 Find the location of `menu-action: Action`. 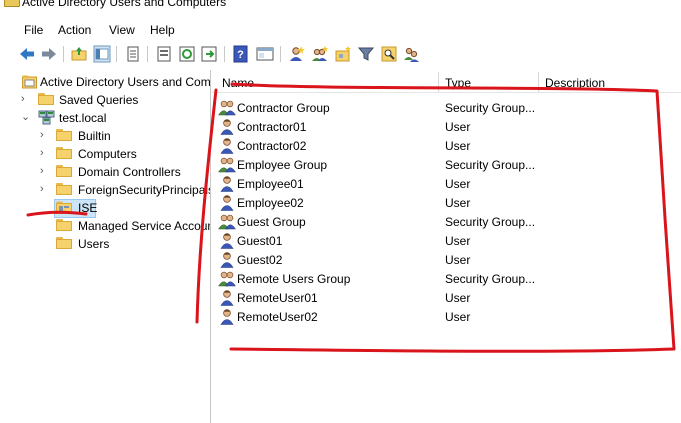

menu-action: Action is located at coordinates (74, 30).